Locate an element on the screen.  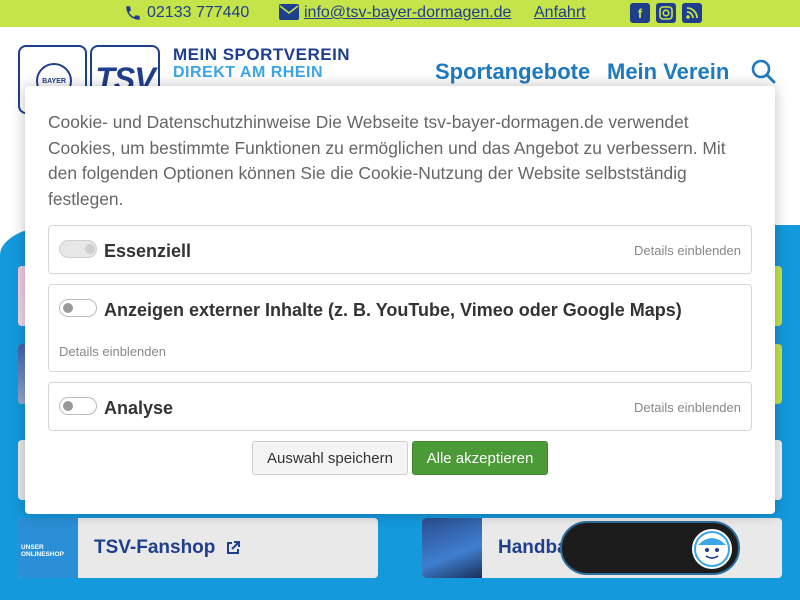
slogan-line-2: DIREKT AM RHEIN is located at coordinates (248, 72).